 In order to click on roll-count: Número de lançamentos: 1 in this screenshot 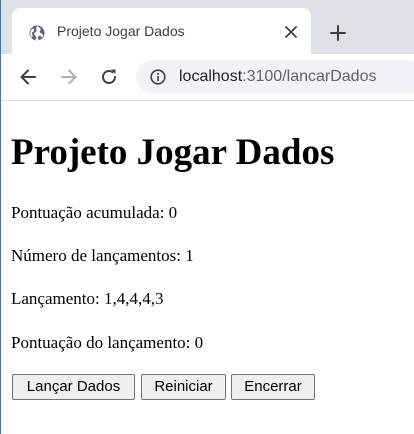, I will do `click(102, 255)`.